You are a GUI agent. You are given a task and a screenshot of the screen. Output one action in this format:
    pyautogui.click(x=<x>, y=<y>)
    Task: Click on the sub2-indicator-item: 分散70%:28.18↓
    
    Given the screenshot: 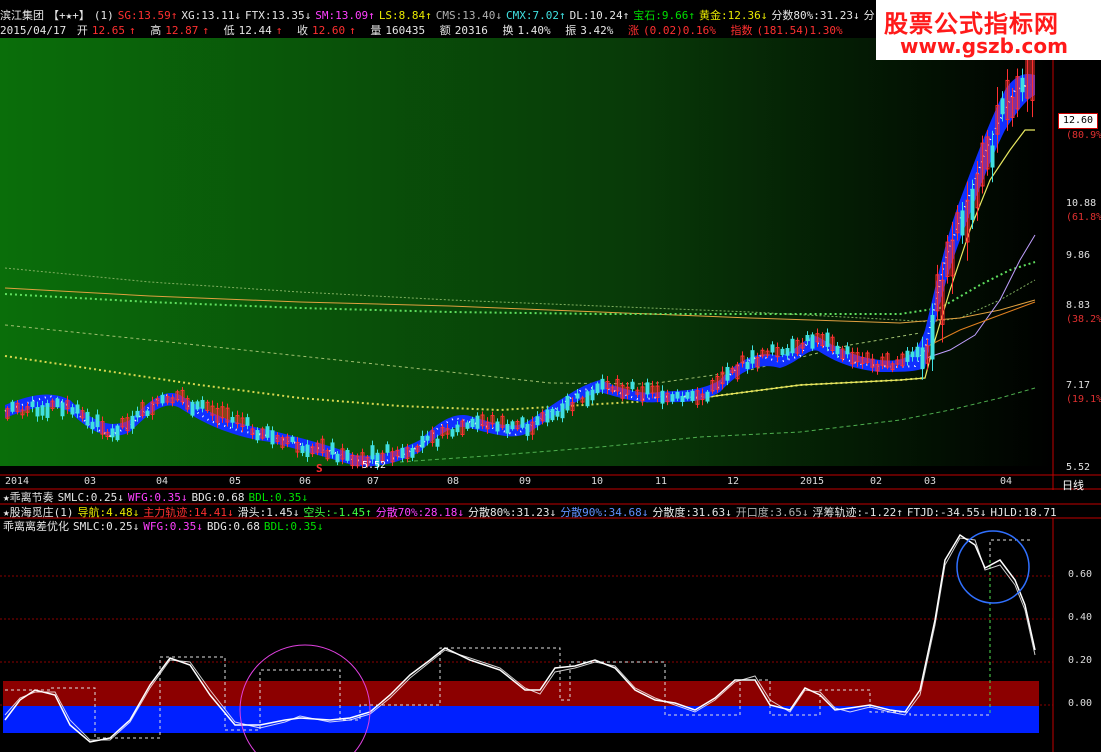 What is the action you would take?
    pyautogui.click(x=419, y=512)
    